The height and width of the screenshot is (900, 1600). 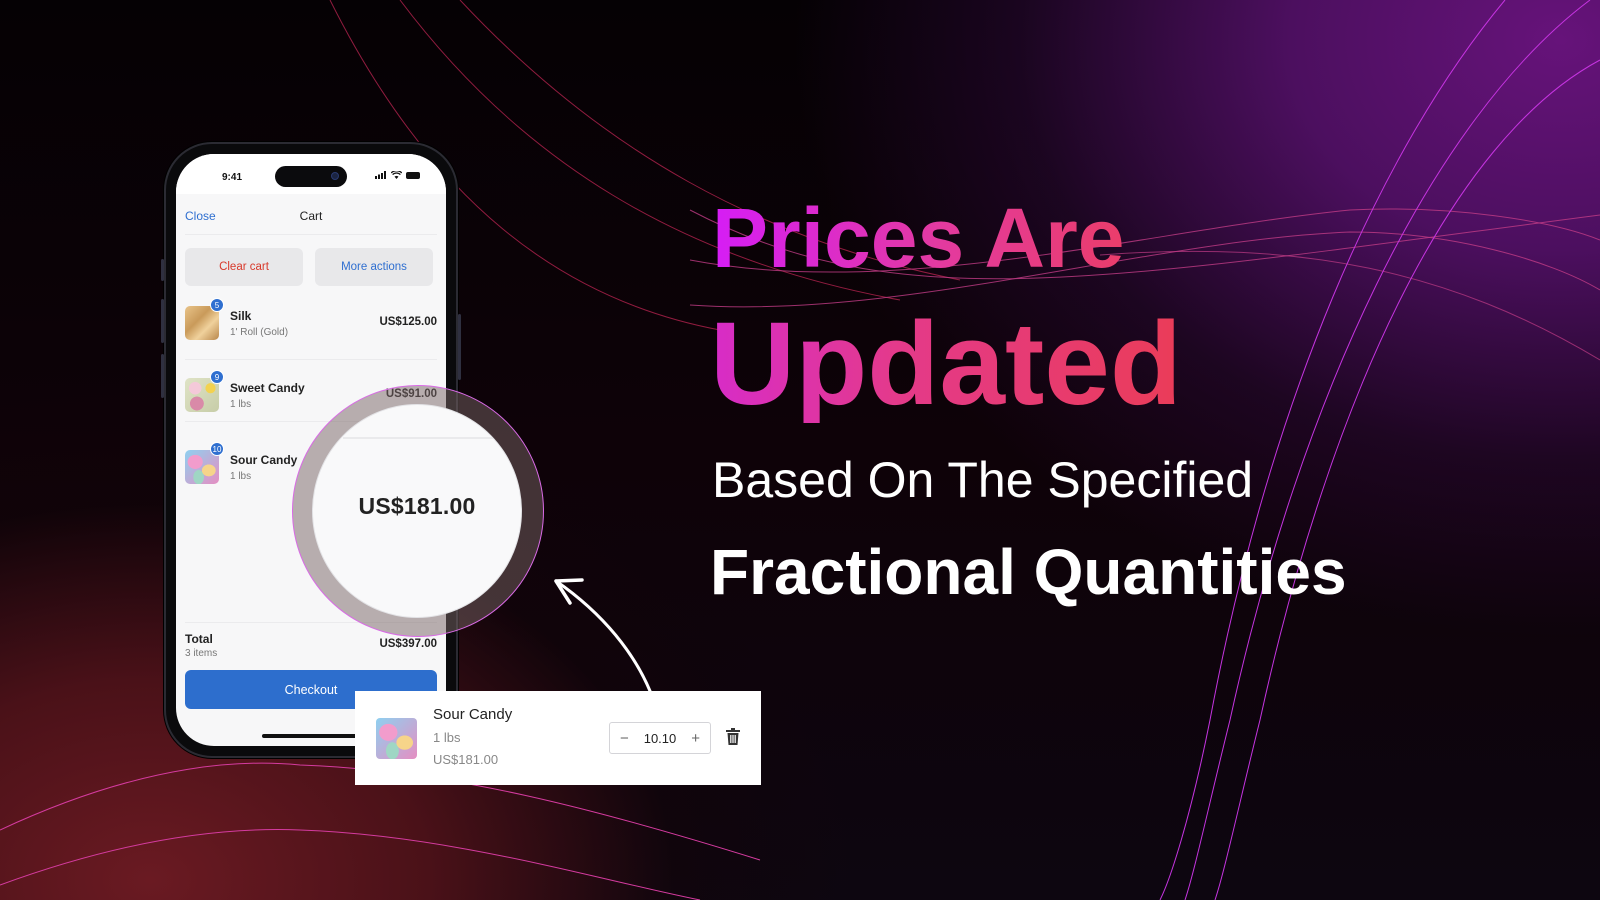 What do you see at coordinates (1028, 572) in the screenshot?
I see `headline-line-4: Fractional Quantities` at bounding box center [1028, 572].